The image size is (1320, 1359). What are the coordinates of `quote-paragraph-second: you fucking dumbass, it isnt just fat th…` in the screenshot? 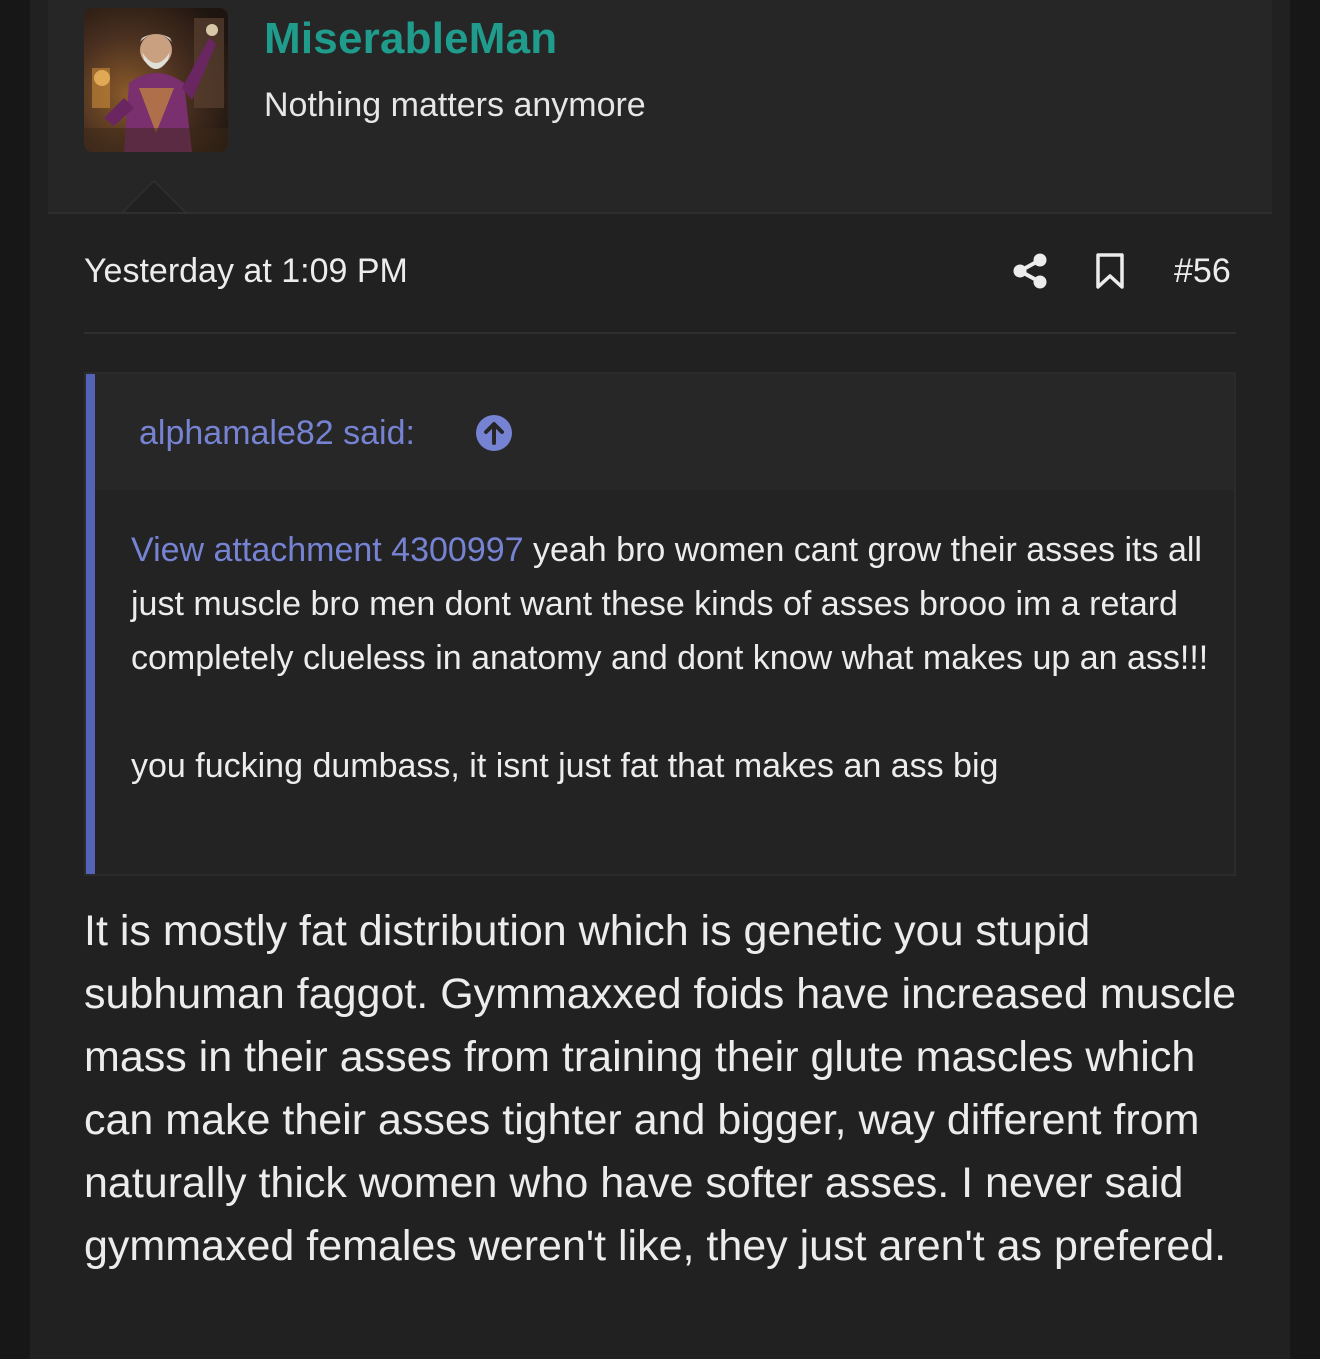 It's located at (565, 766).